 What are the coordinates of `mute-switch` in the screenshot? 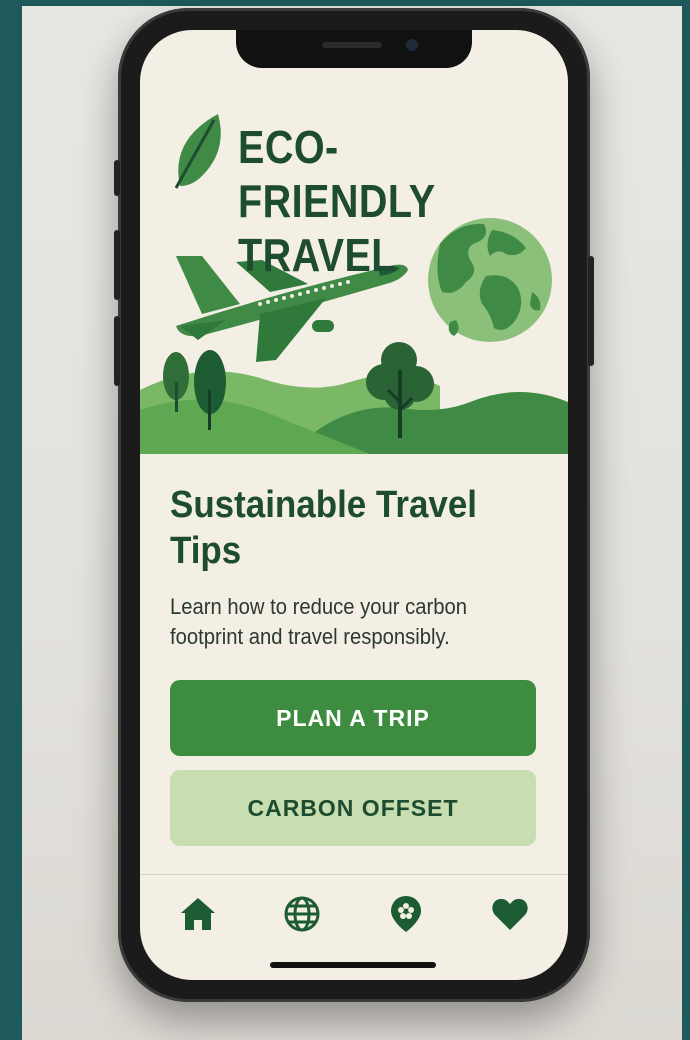 It's located at (117, 178).